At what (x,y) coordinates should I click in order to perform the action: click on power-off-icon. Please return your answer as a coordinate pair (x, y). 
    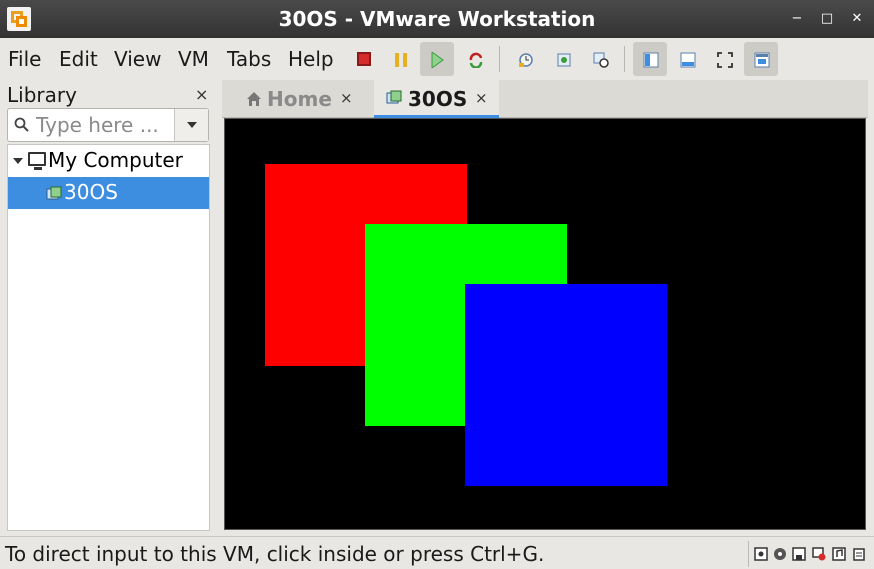
    Looking at the image, I should click on (364, 59).